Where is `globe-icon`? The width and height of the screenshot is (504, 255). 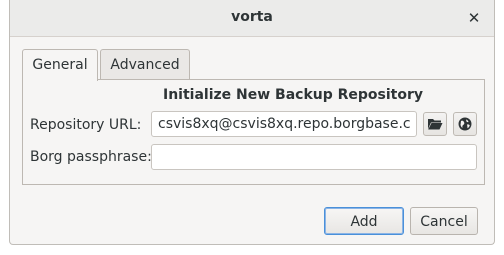 globe-icon is located at coordinates (465, 124).